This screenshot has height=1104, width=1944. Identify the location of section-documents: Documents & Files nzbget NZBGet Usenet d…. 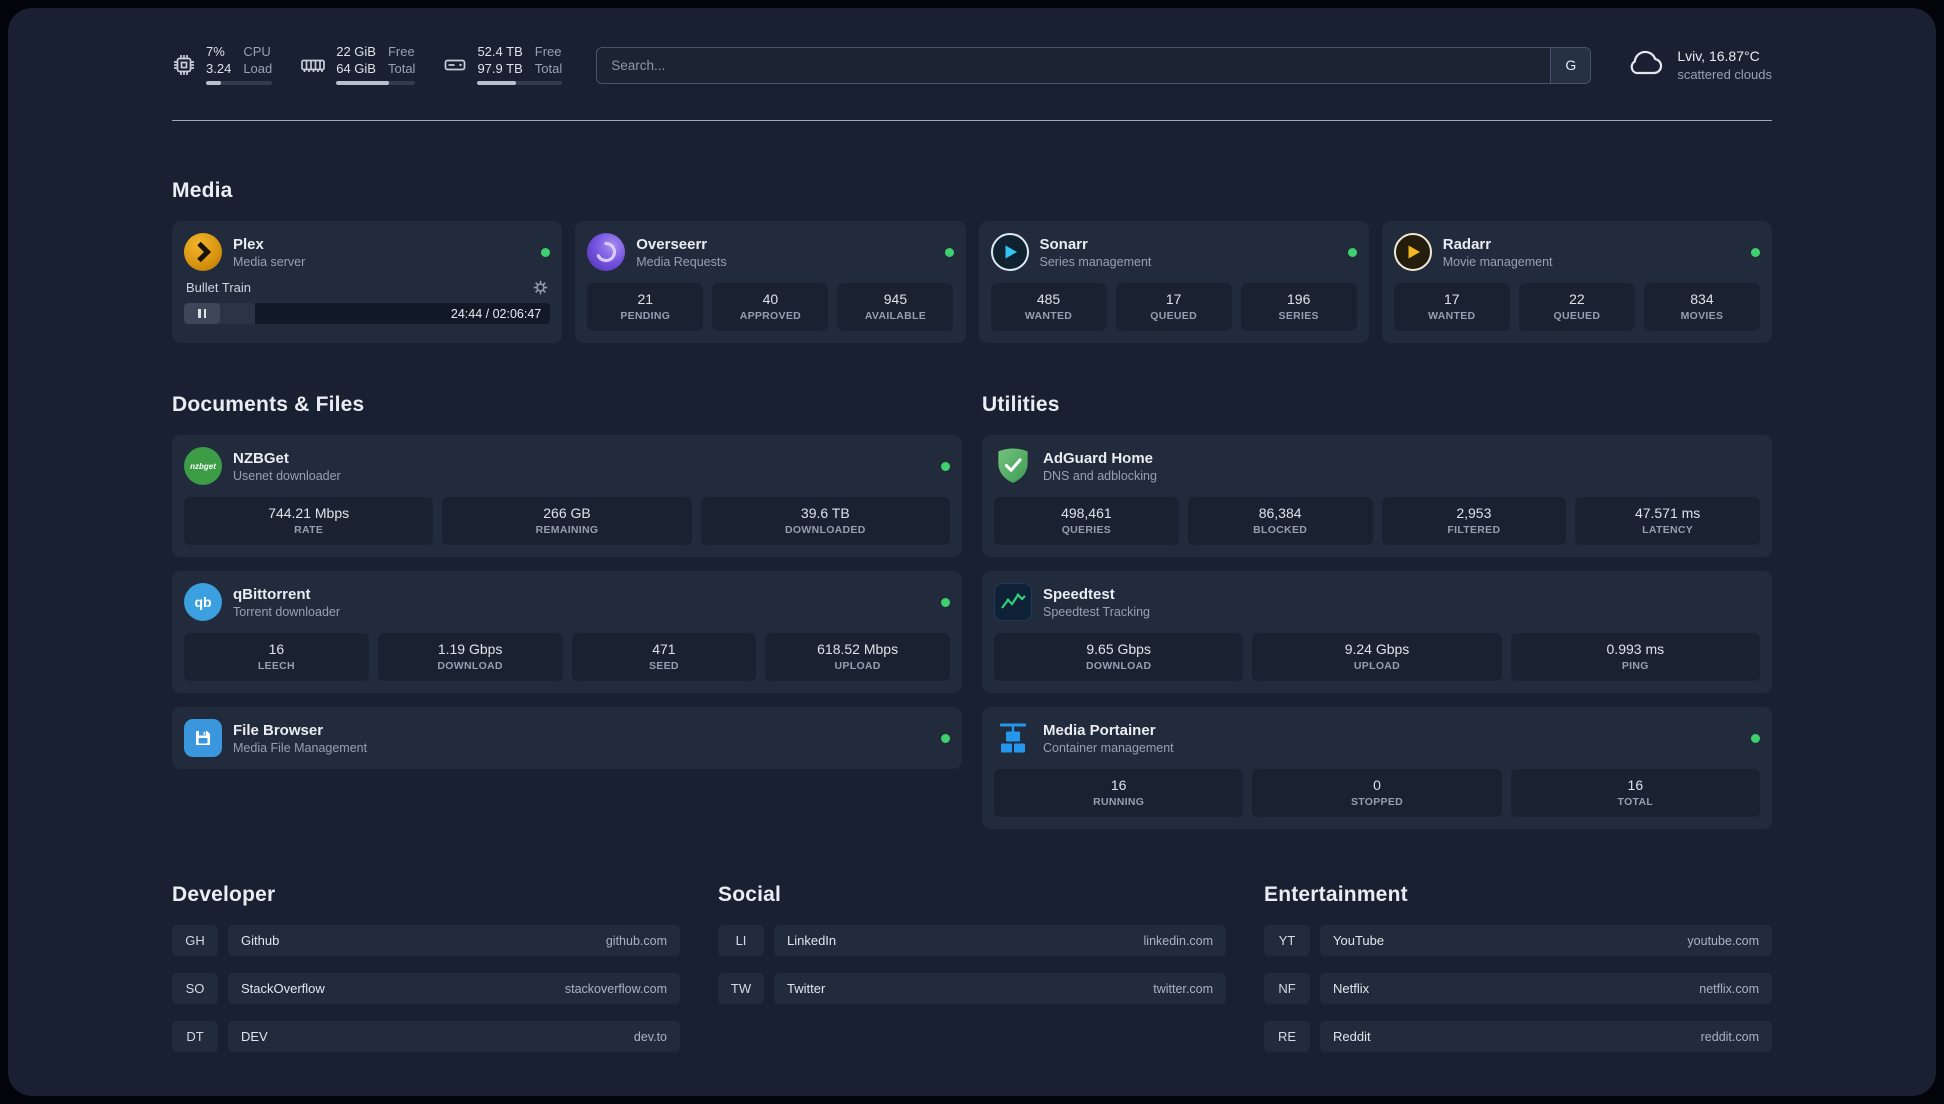
(567, 581).